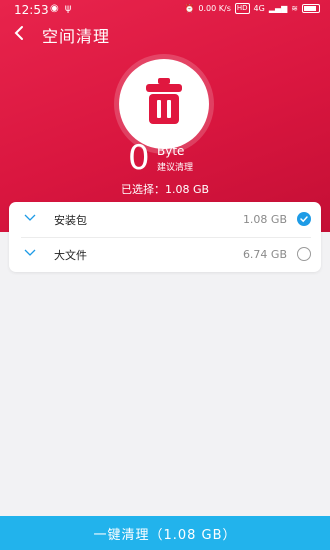 This screenshot has width=330, height=550. I want to click on suggested-size-unit: Byte, so click(171, 151).